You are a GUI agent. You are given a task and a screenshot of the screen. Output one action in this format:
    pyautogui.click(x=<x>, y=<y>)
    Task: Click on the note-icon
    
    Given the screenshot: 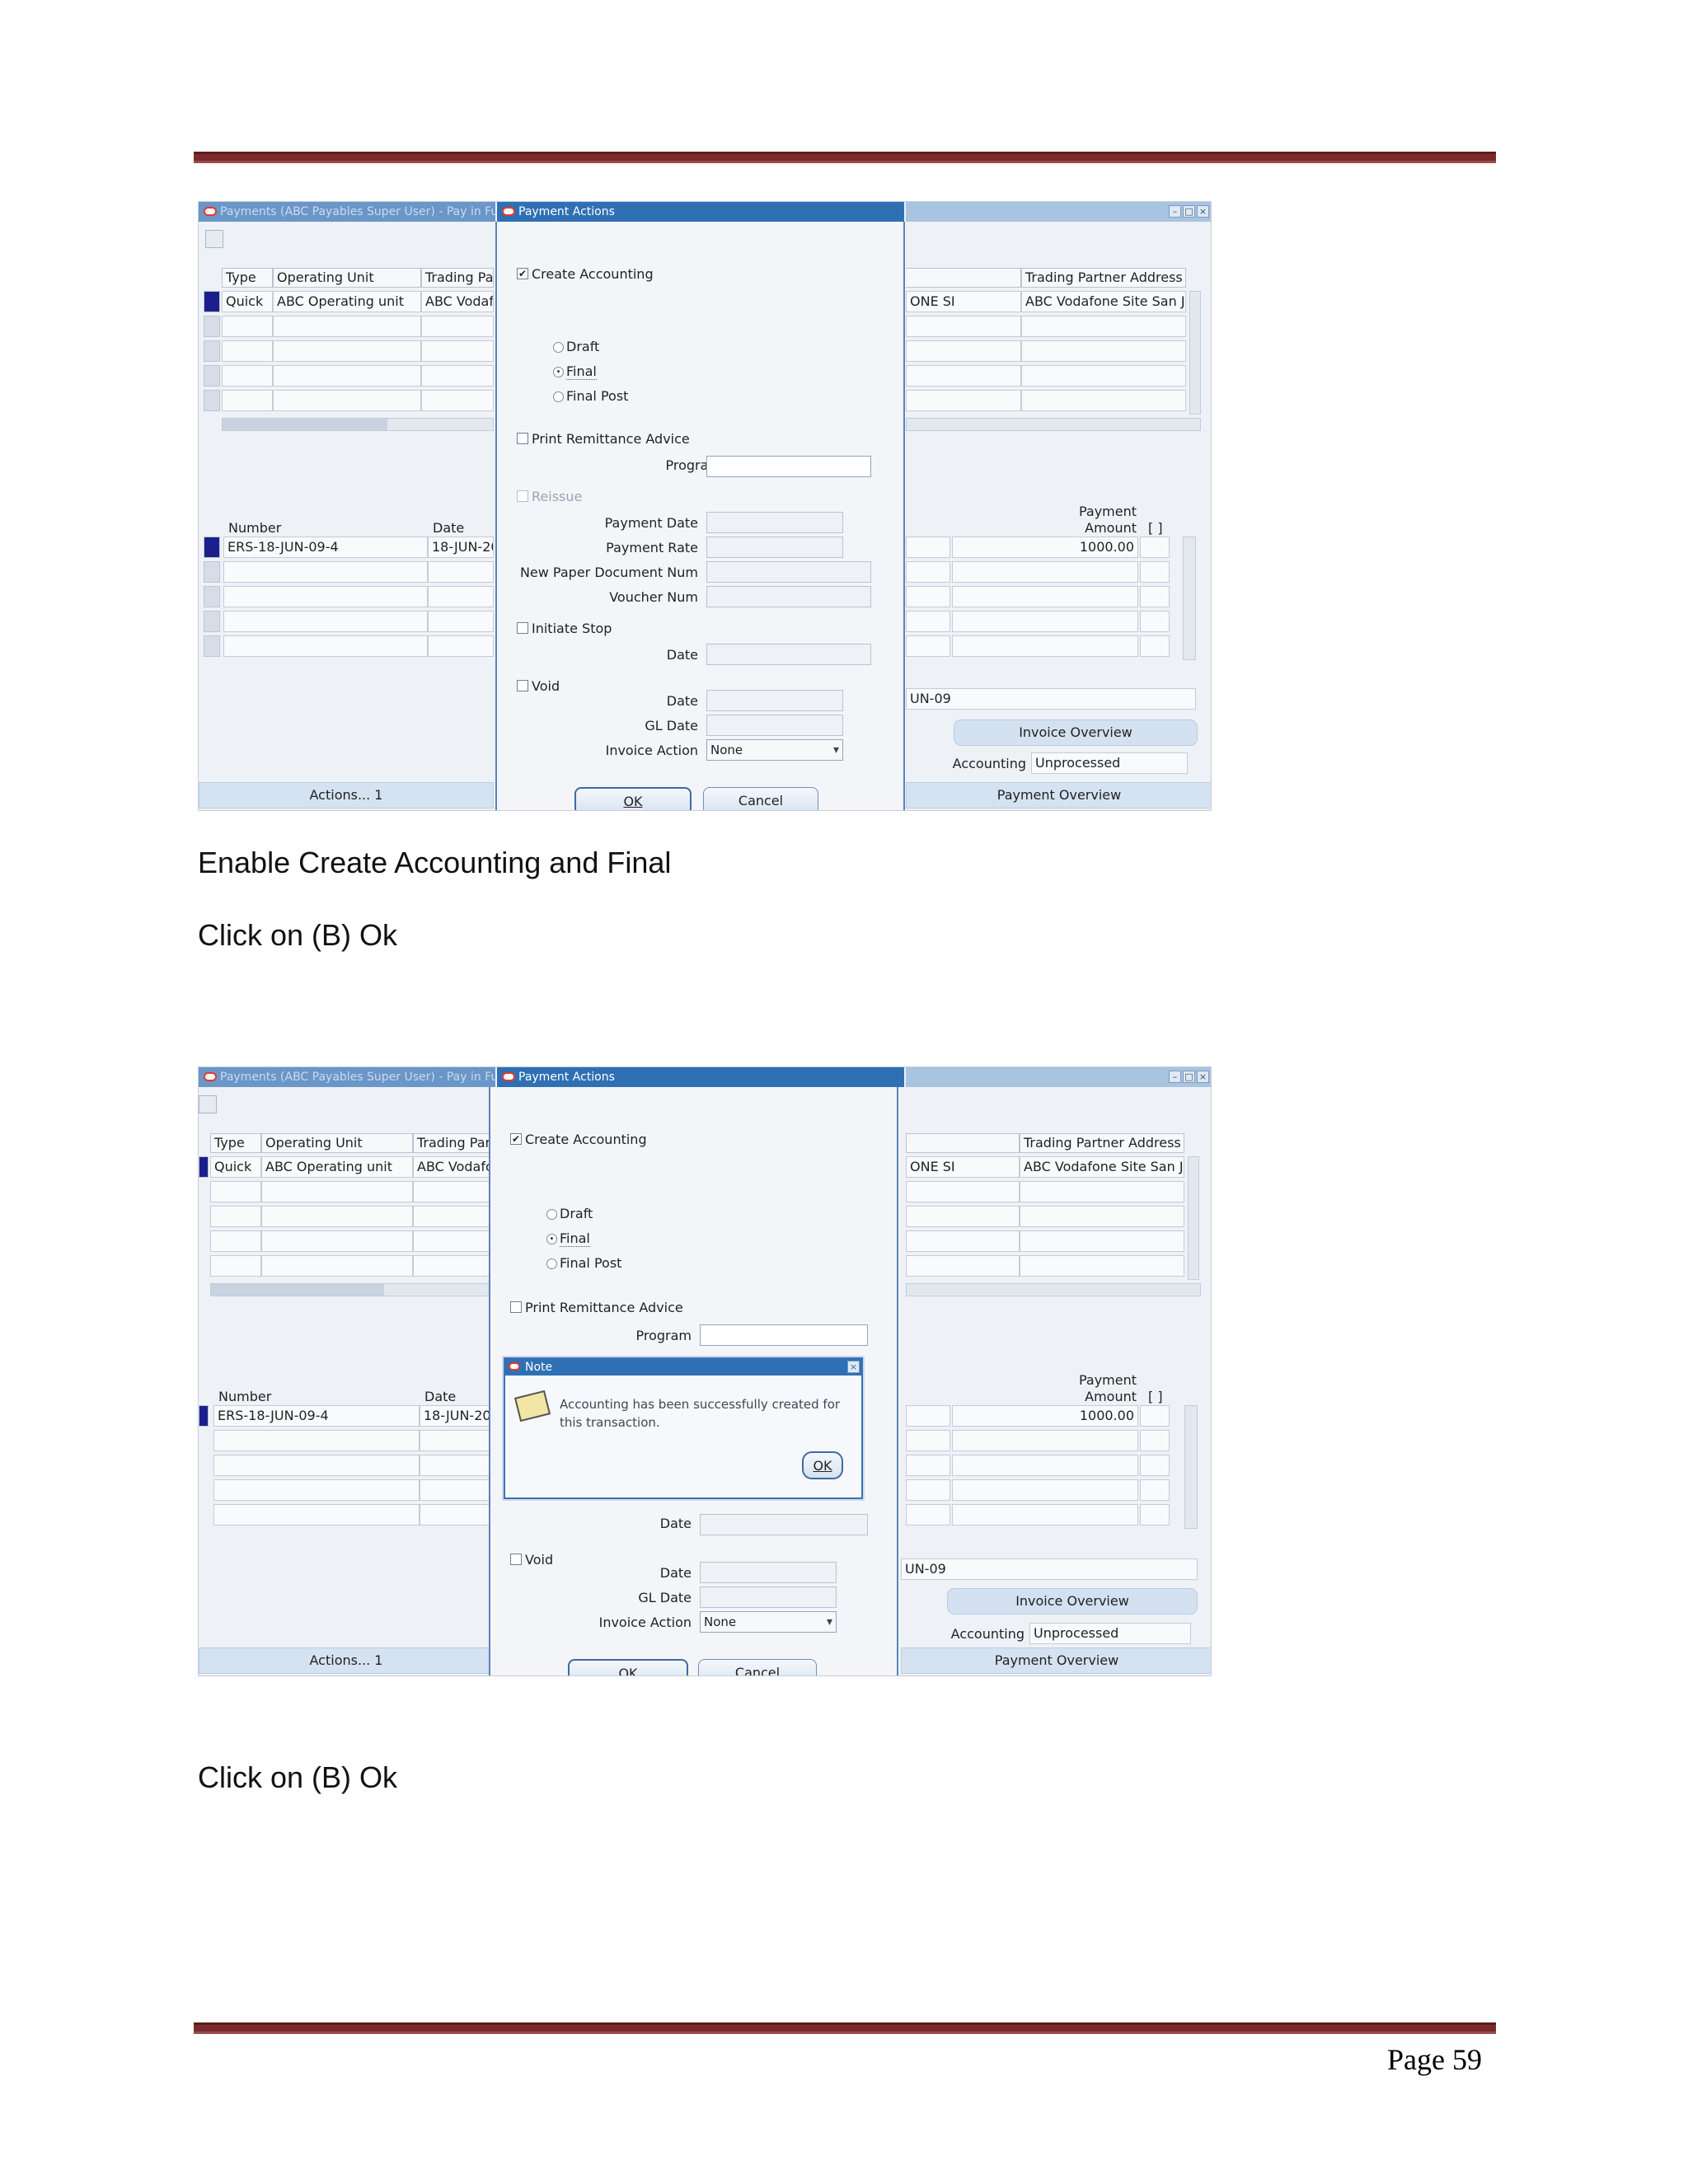 What is the action you would take?
    pyautogui.click(x=532, y=1406)
    